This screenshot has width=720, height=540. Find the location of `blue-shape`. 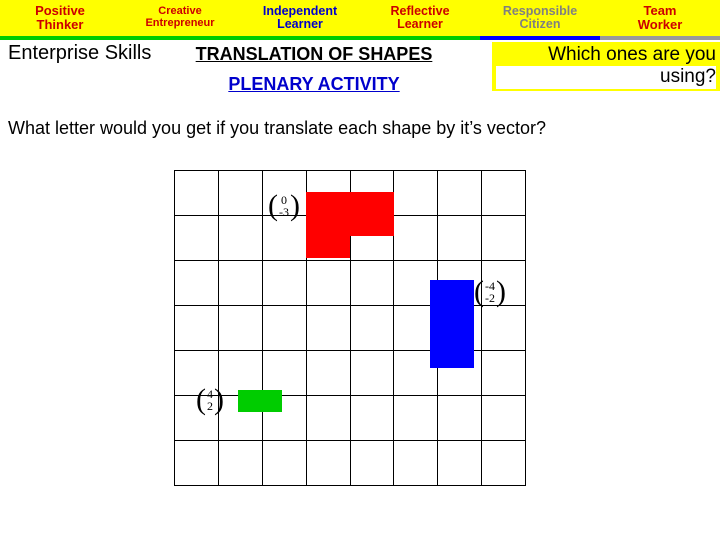

blue-shape is located at coordinates (452, 324).